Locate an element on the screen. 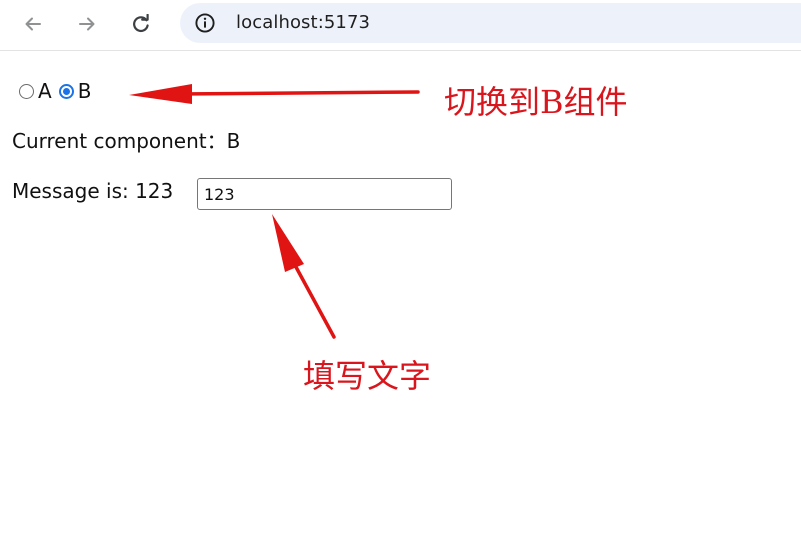  arrow-back-icon is located at coordinates (33, 24).